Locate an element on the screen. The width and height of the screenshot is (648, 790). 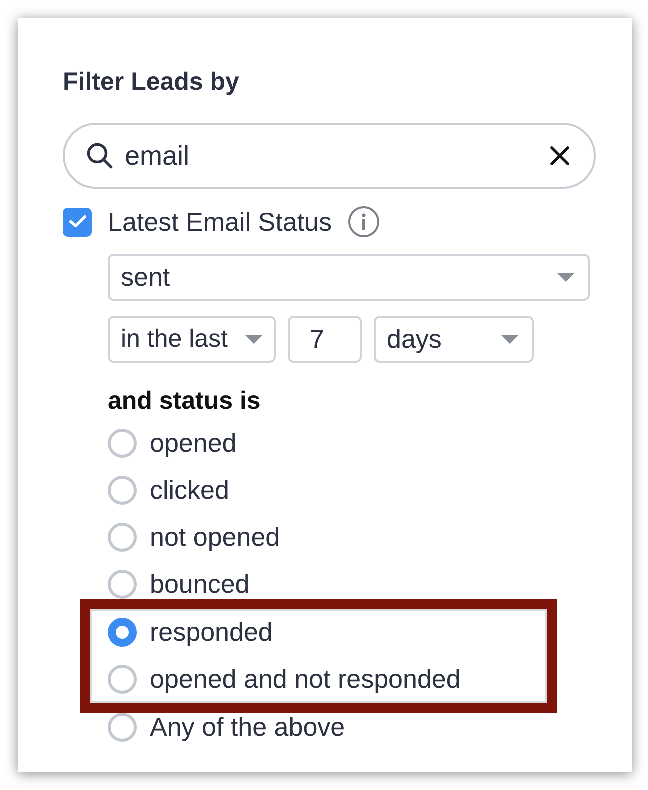
panel-title: Filter Leads by is located at coordinates (151, 82).